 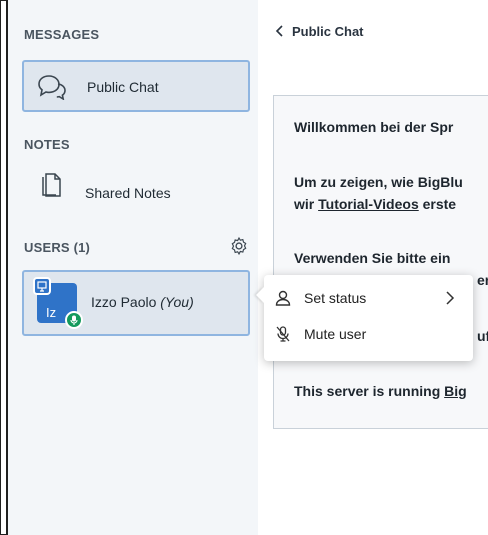 I want to click on public-chat-item: Public Chat, so click(x=136, y=86).